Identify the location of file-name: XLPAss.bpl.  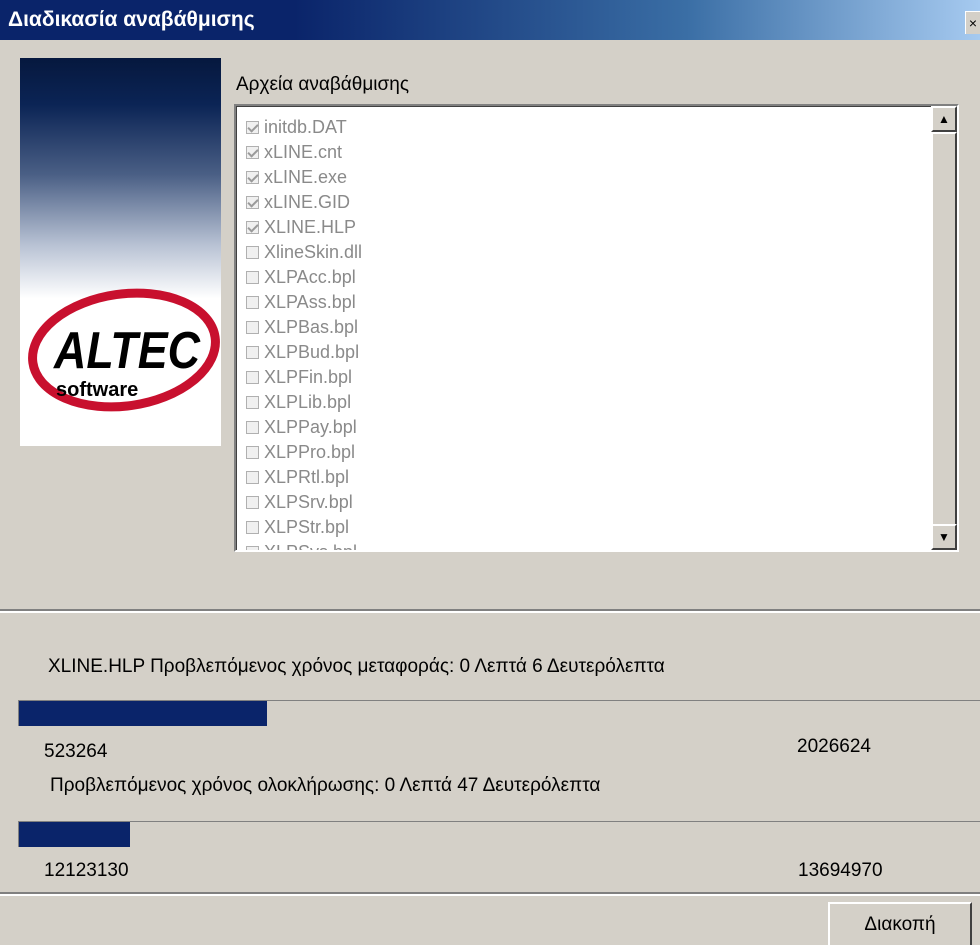
(310, 302).